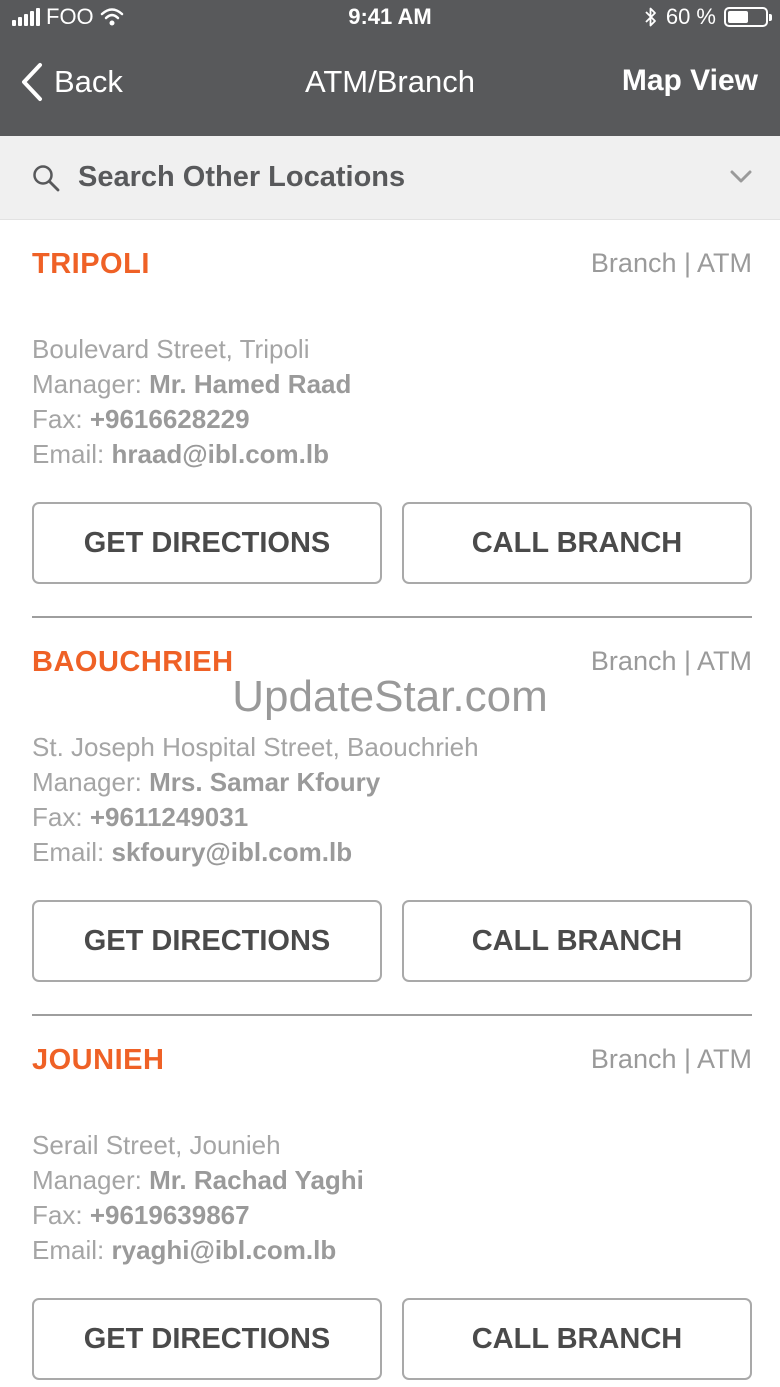  Describe the element at coordinates (650, 17) in the screenshot. I see `bluetooth-icon` at that location.